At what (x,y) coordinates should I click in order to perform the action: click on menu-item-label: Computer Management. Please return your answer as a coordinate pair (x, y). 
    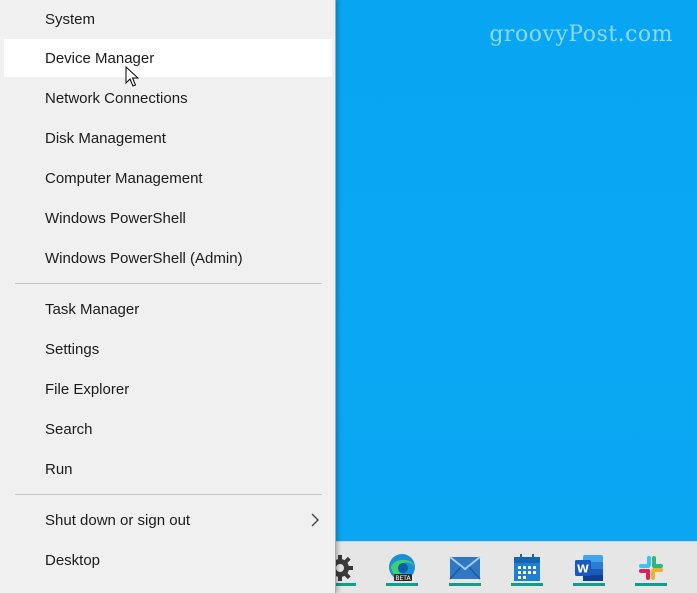
    Looking at the image, I should click on (124, 178).